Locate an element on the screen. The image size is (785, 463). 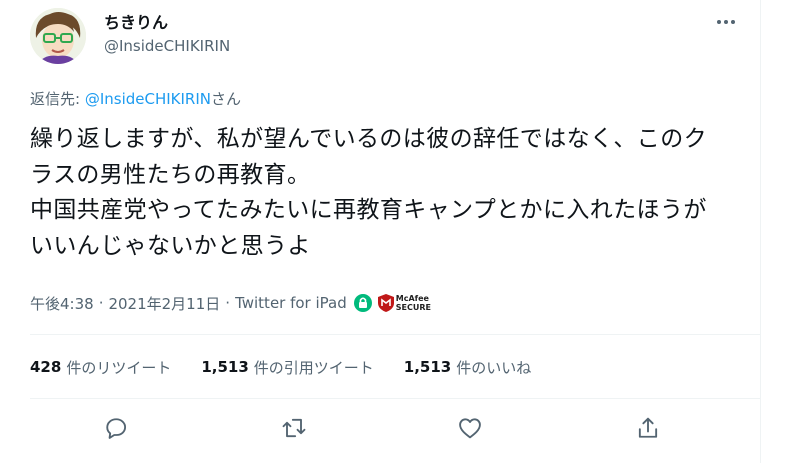
reply-icon is located at coordinates (116, 428).